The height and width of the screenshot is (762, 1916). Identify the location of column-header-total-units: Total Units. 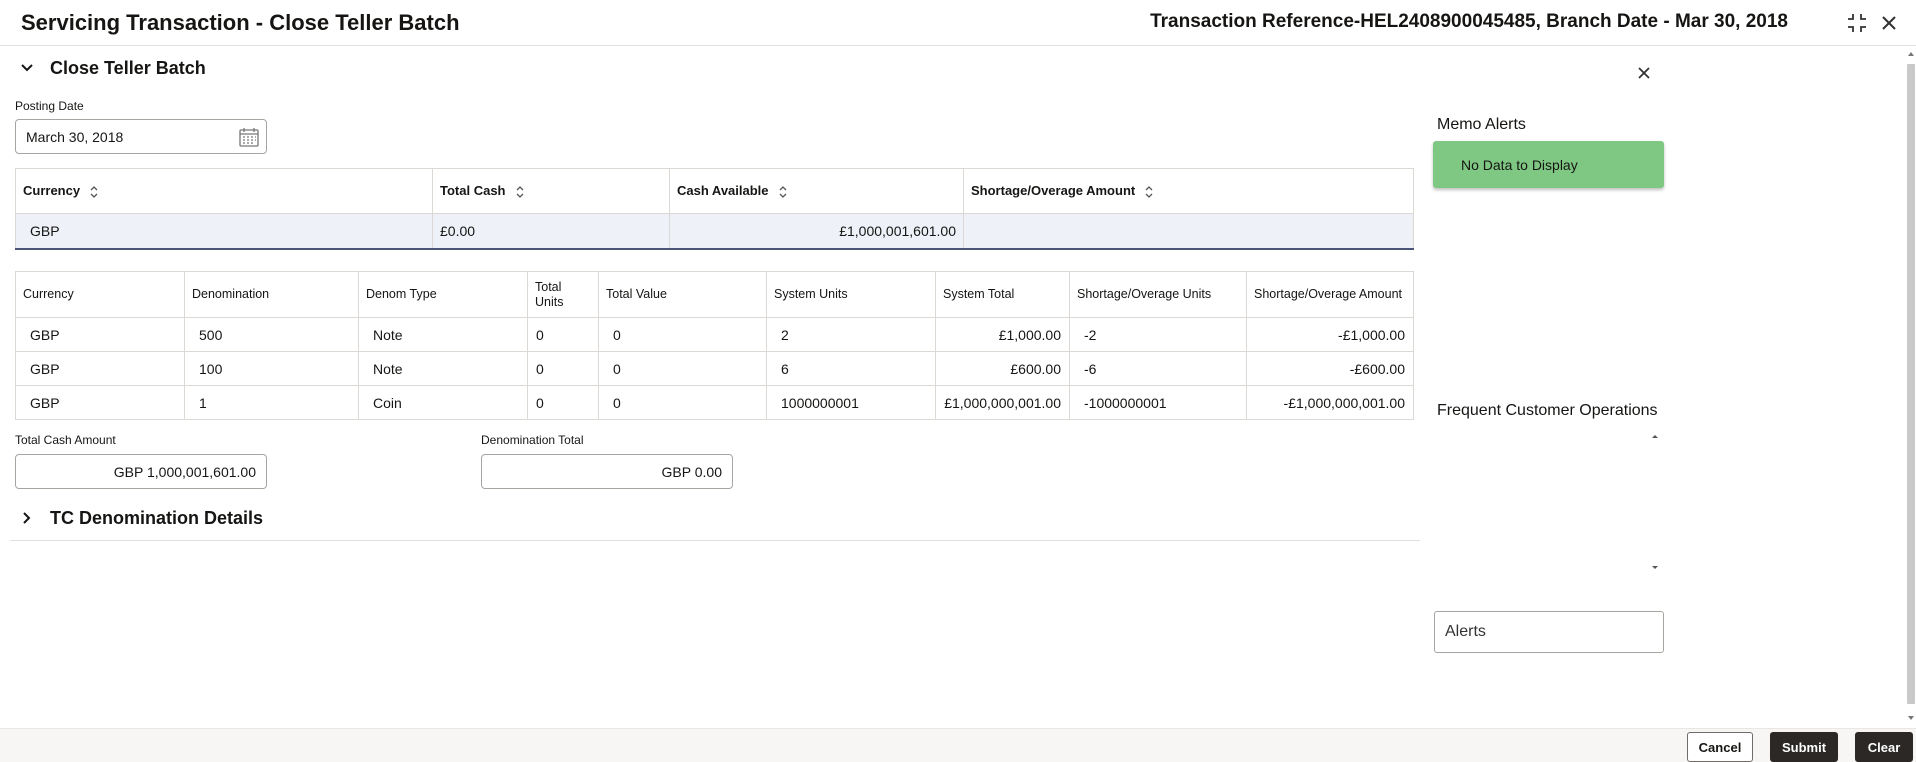
(563, 294).